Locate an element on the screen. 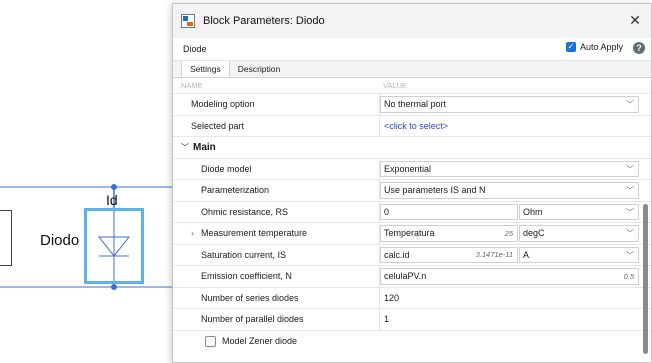  emission-coefficient-input: celulaPV.n 0.5 is located at coordinates (509, 276).